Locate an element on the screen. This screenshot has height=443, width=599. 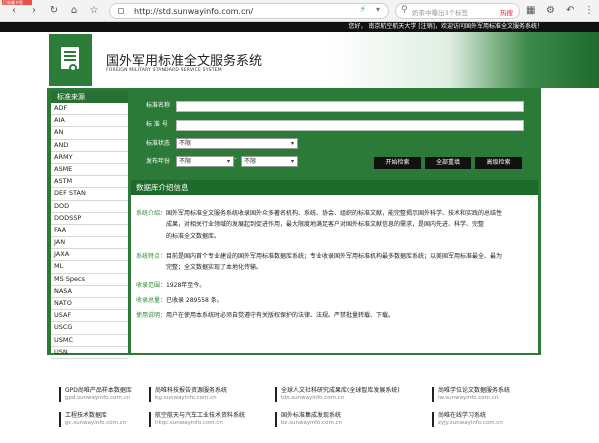
sidebar-item: AN is located at coordinates (89, 133).